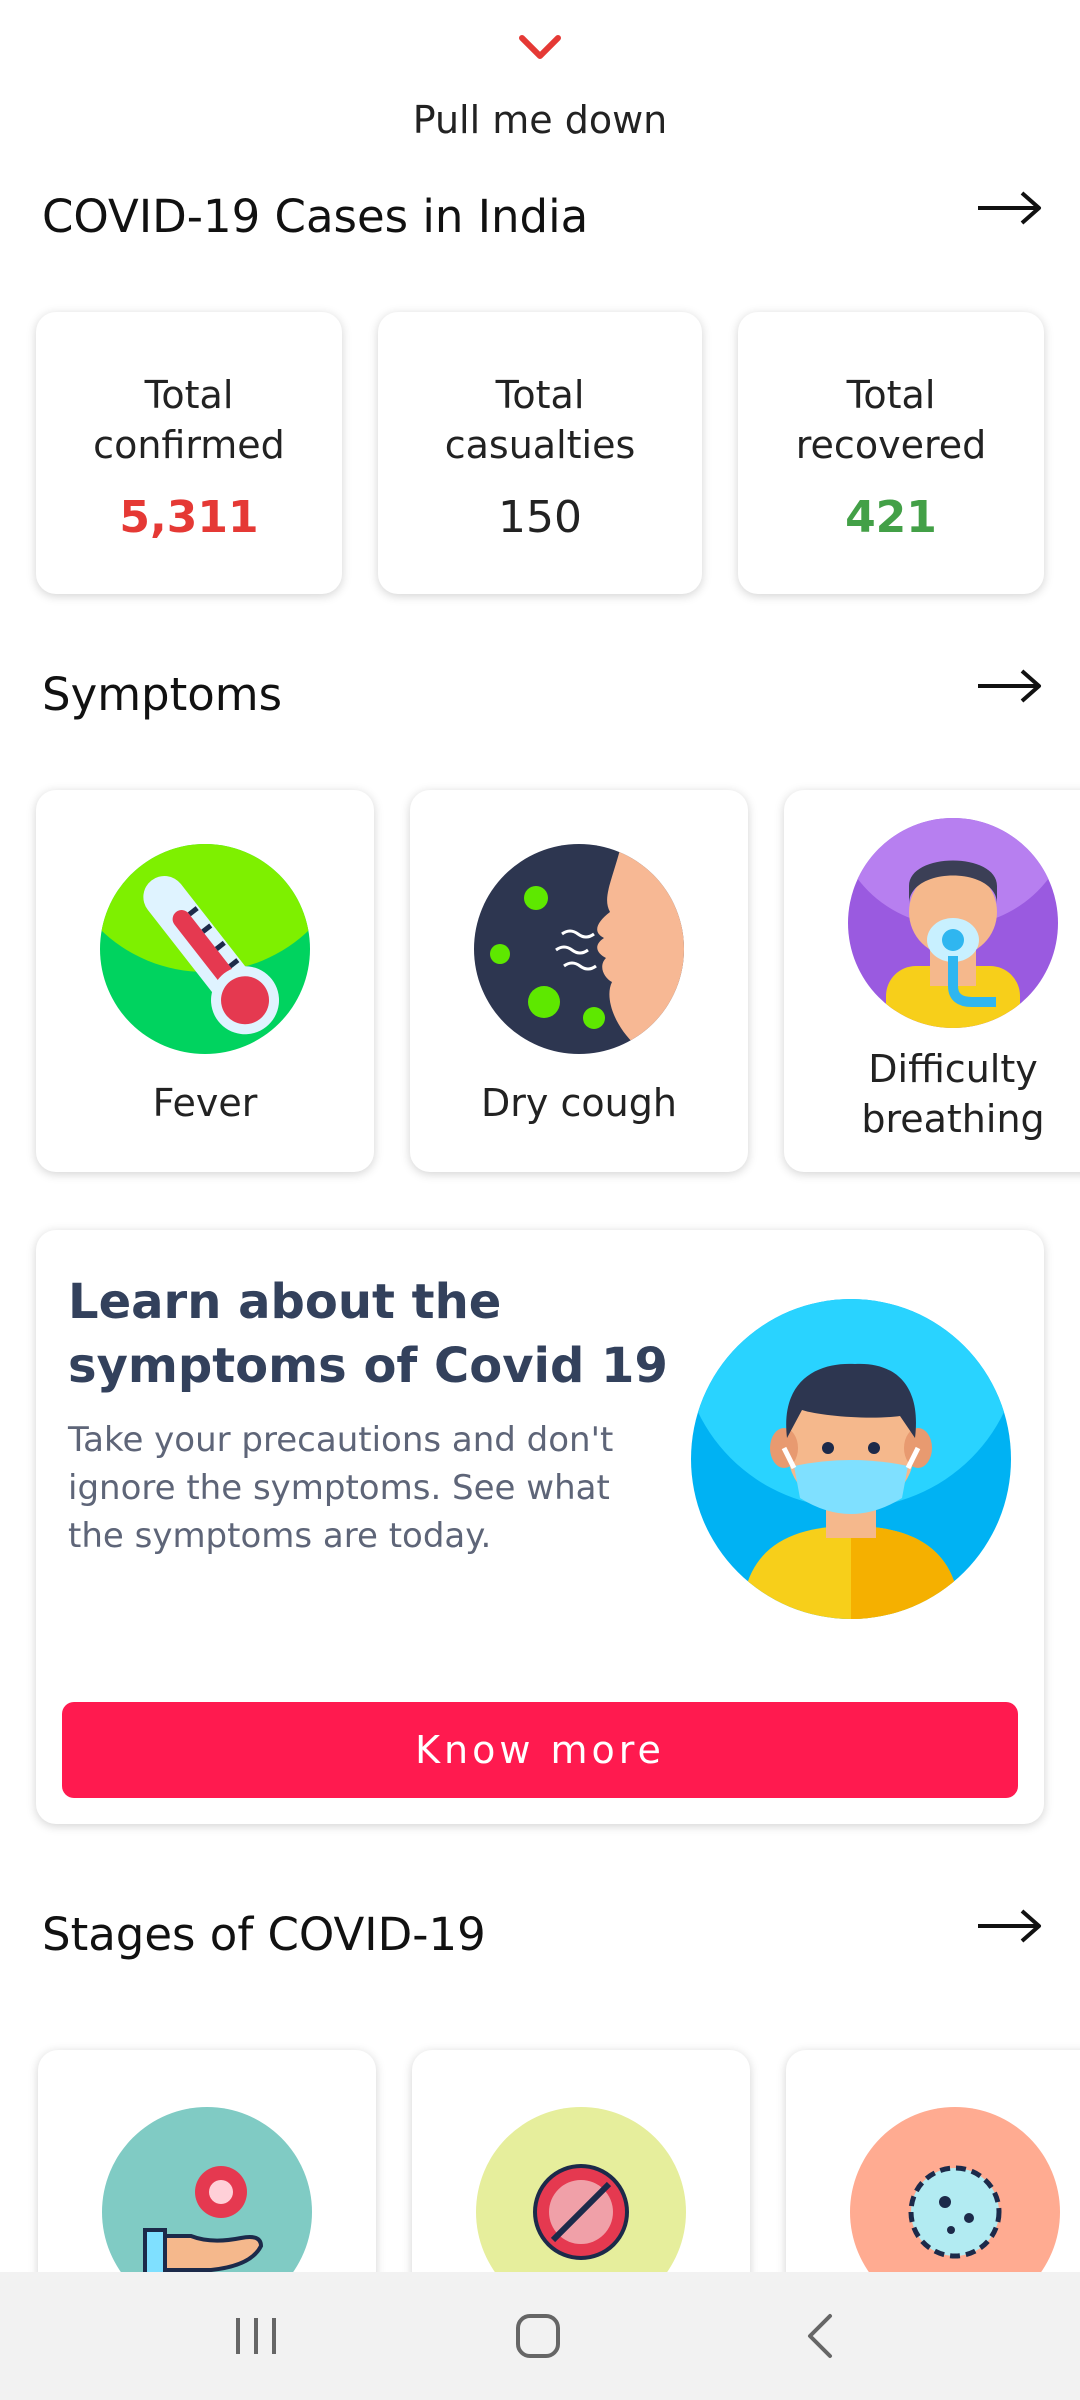 This screenshot has height=2400, width=1080. Describe the element at coordinates (540, 420) in the screenshot. I see `stat-label-casualties: Total casualties` at that location.